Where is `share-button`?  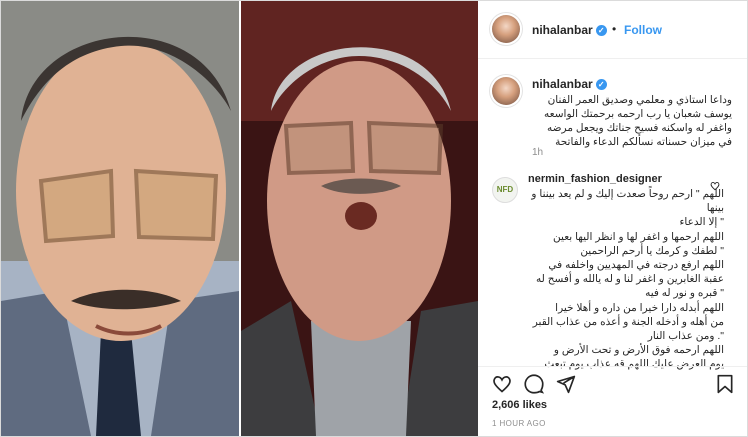
share-button is located at coordinates (566, 384).